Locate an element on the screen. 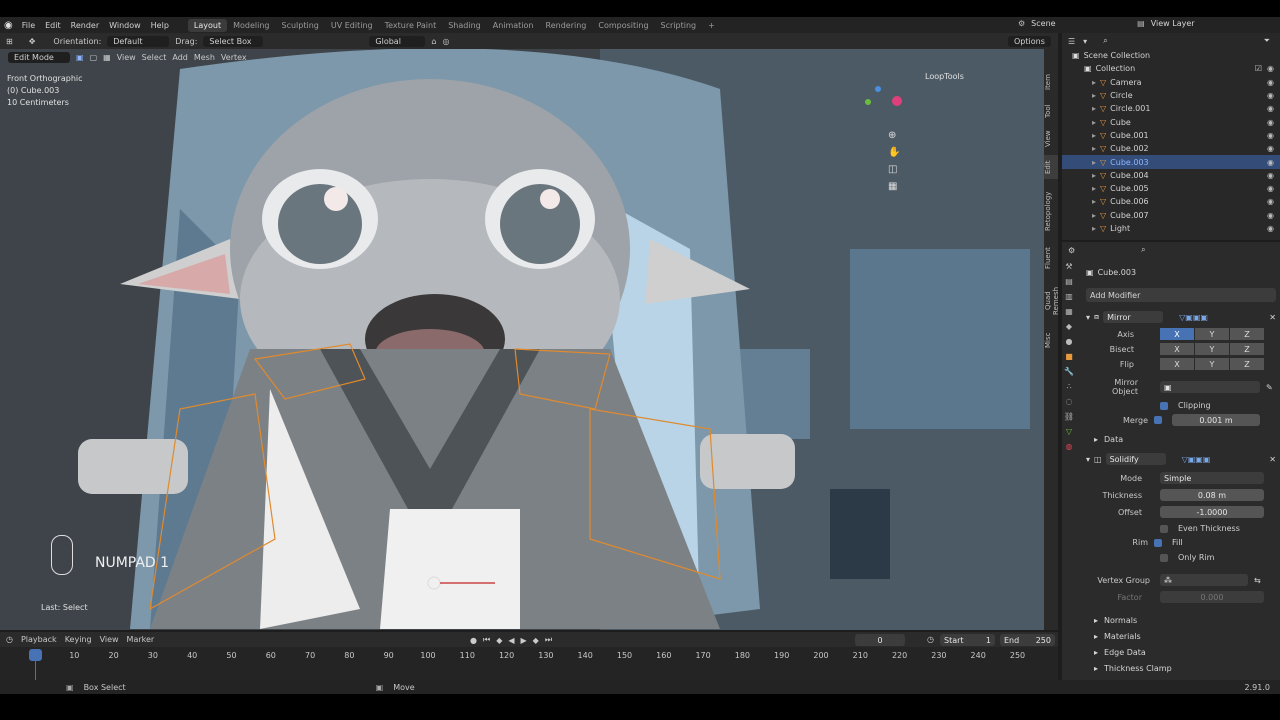  marker-menu: Marker is located at coordinates (141, 639).